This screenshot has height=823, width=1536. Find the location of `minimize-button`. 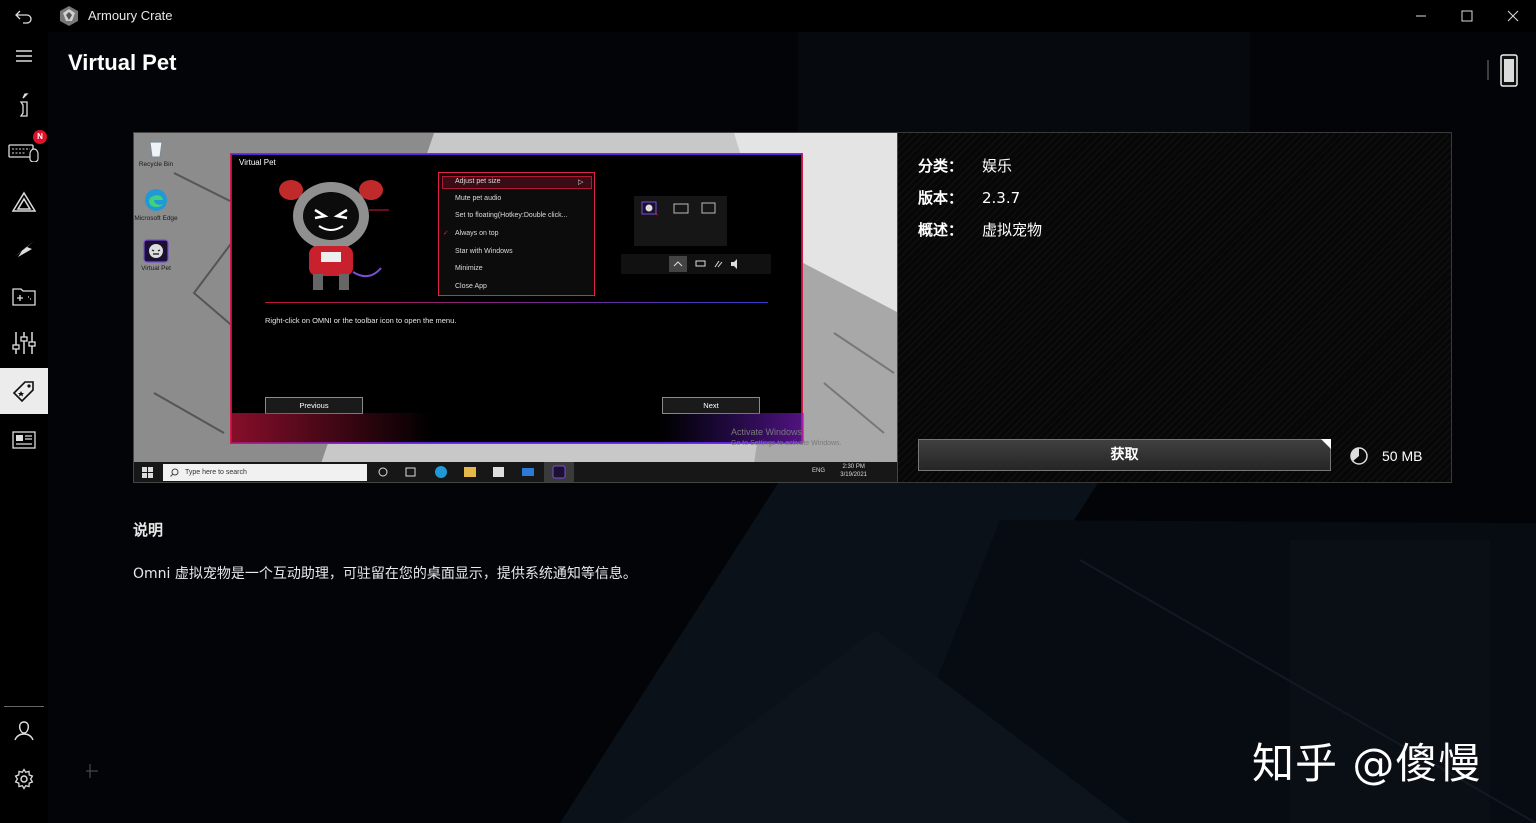

minimize-button is located at coordinates (1421, 16).